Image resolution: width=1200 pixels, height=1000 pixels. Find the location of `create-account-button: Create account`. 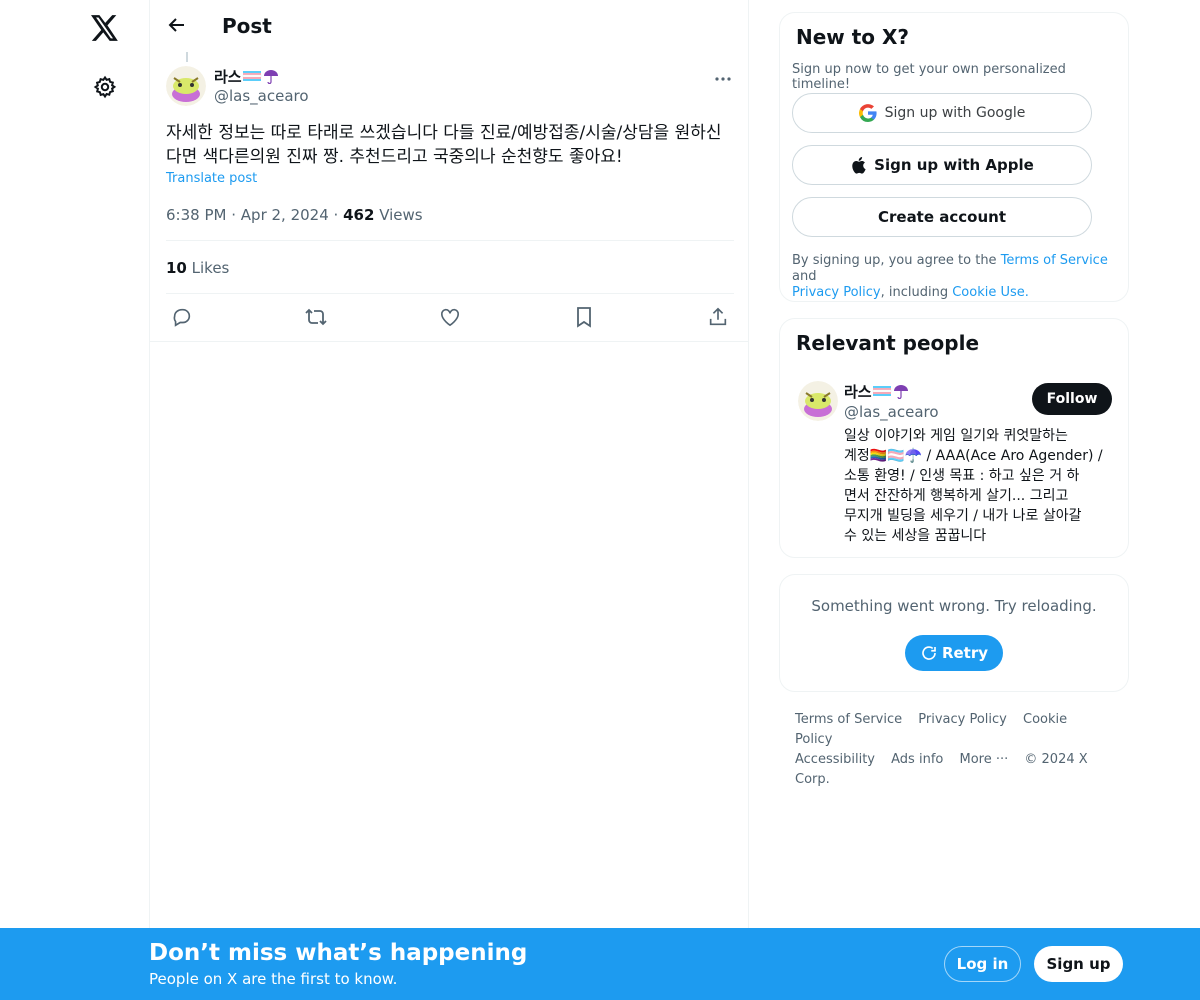

create-account-button: Create account is located at coordinates (942, 217).